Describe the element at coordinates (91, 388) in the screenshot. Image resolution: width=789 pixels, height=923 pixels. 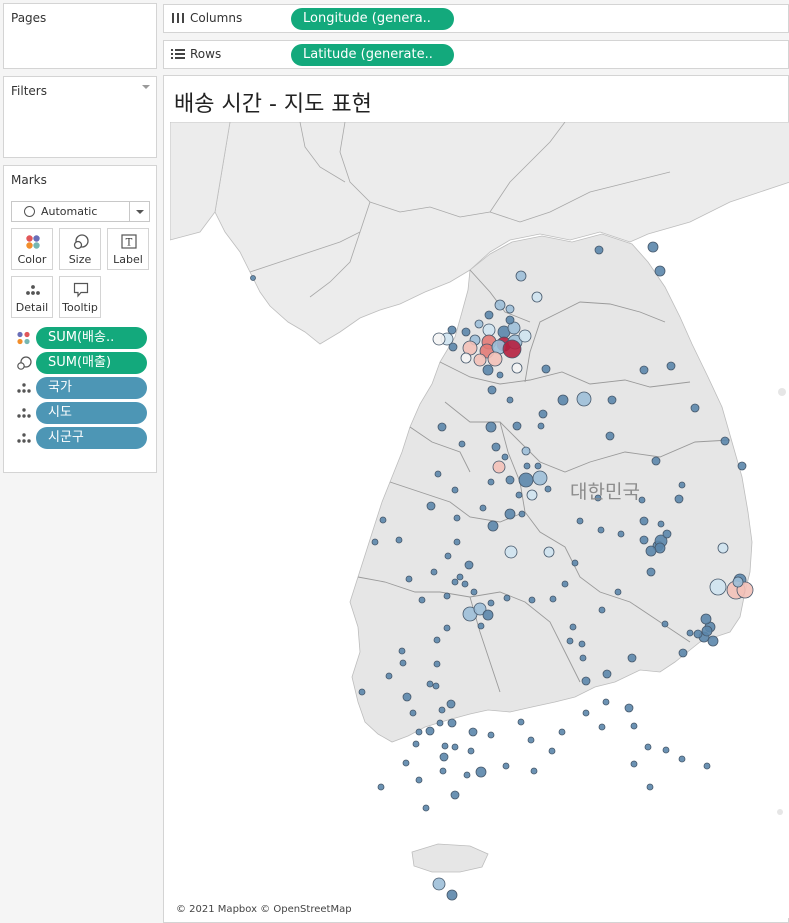
I see `country-pill: 국가` at that location.